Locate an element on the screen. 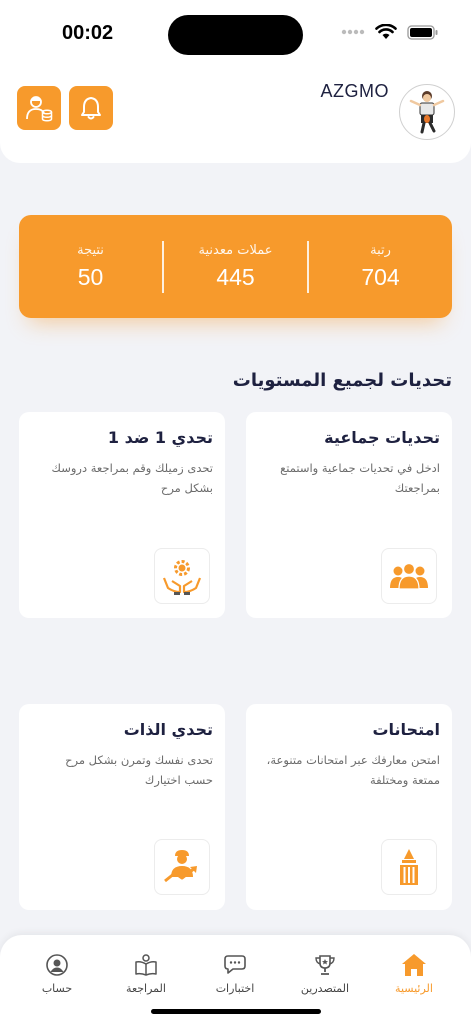  card-description: تحدى زميلك وقم بمراجعة دروسك بشكل مرح is located at coordinates (132, 478).